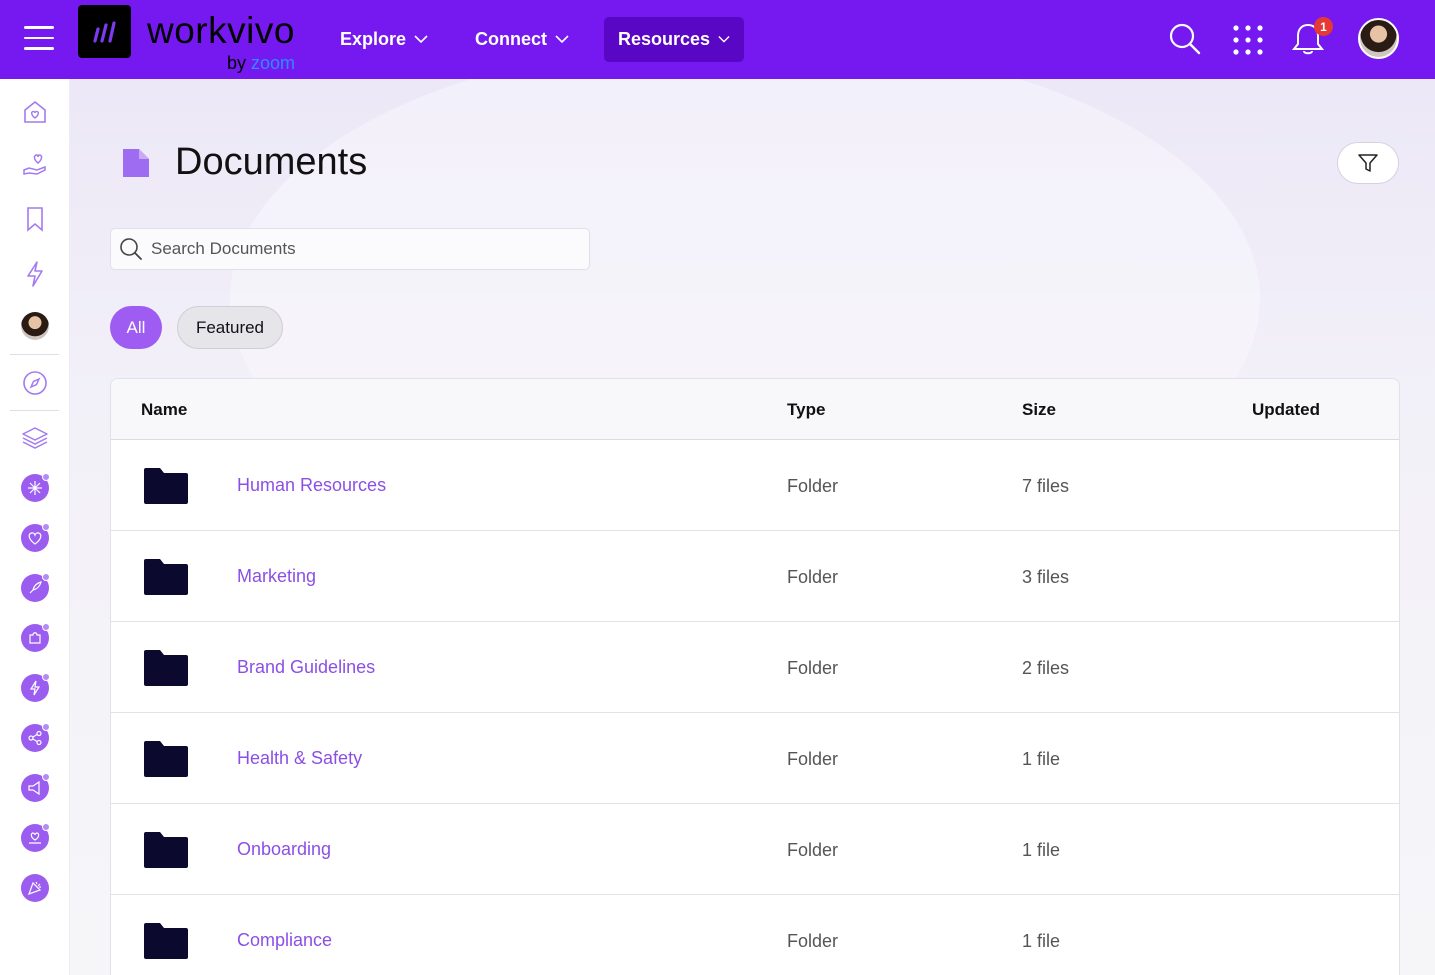 This screenshot has height=975, width=1435. Describe the element at coordinates (373, 39) in the screenshot. I see `nav-explore-label: Explore` at that location.